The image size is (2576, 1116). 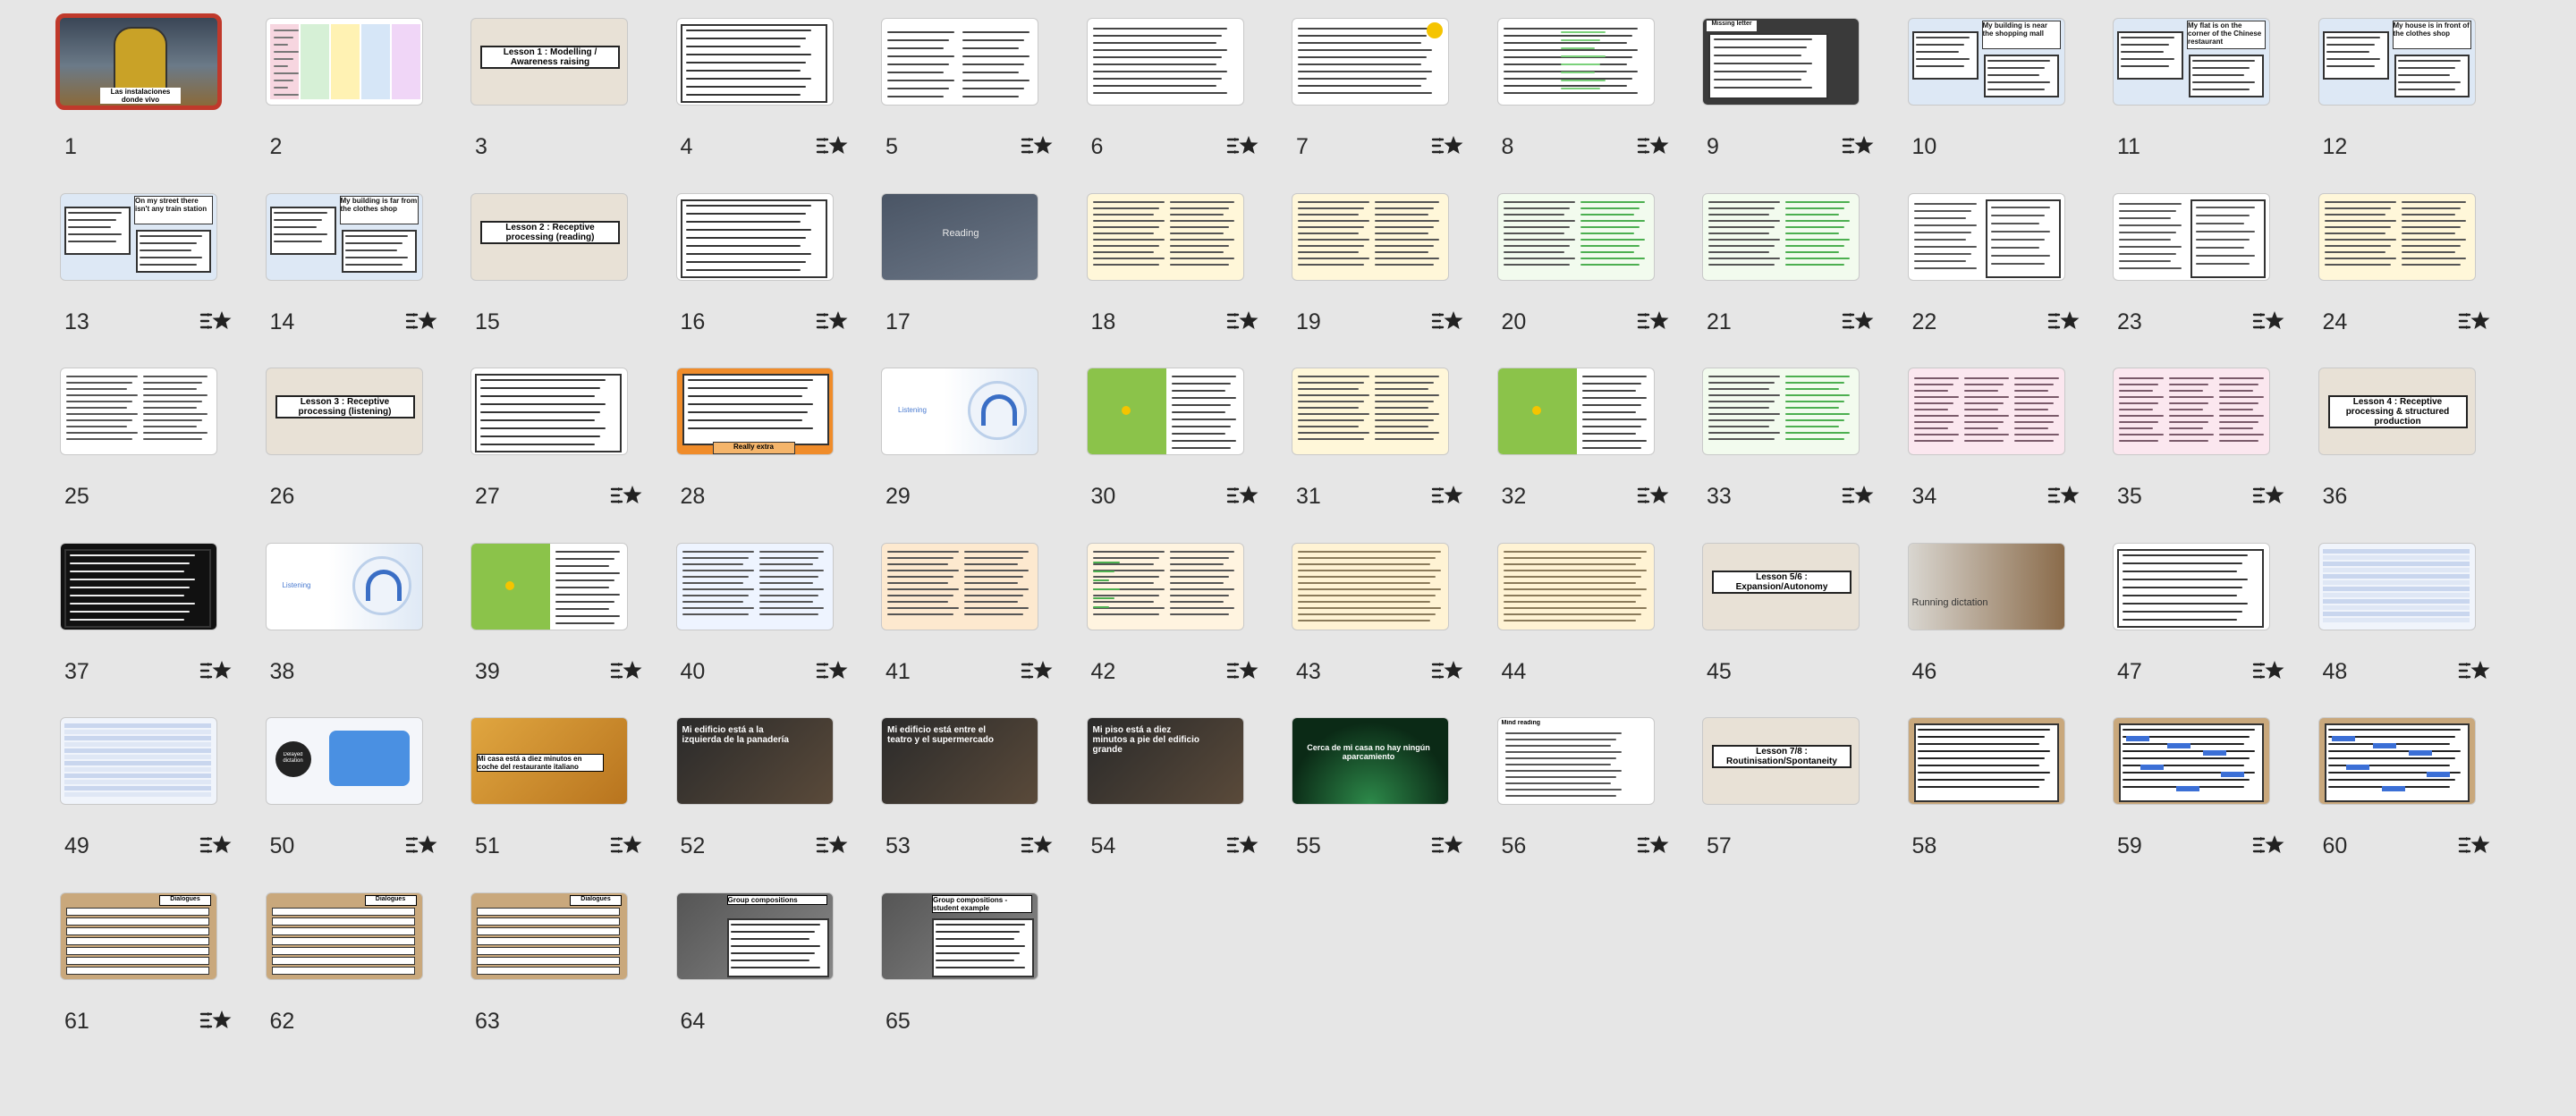 I want to click on slide-thumbnail: Listening 38, so click(x=368, y=627).